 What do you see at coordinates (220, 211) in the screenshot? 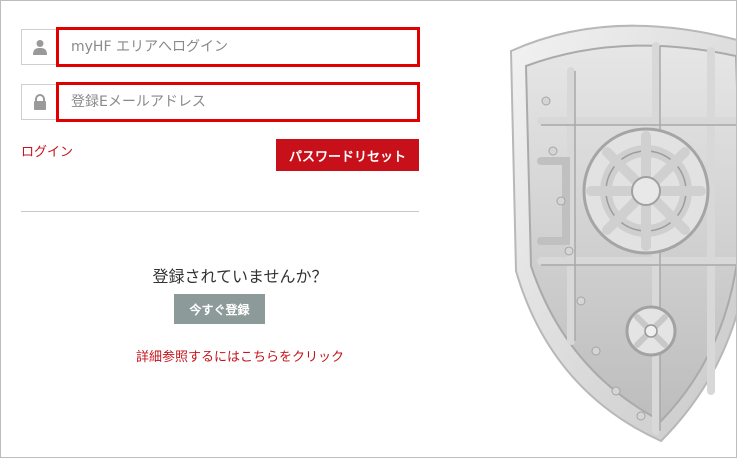
I see `divider` at bounding box center [220, 211].